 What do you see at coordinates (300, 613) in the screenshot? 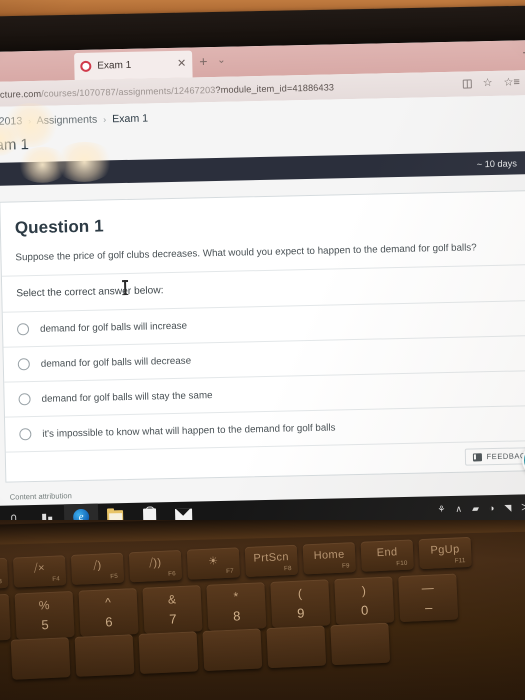
I see `key-glyph: 9` at bounding box center [300, 613].